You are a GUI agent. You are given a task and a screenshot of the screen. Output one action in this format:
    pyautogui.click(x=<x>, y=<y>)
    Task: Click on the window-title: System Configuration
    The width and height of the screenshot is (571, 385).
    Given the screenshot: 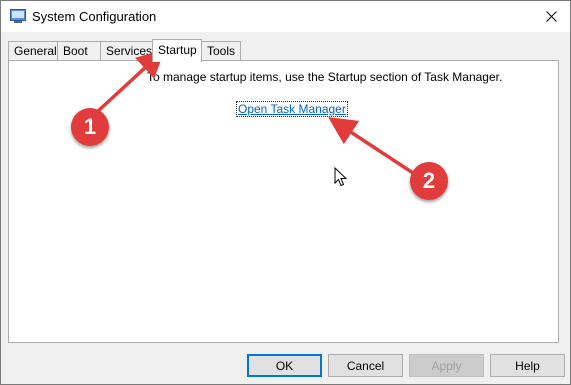 What is the action you would take?
    pyautogui.click(x=94, y=16)
    